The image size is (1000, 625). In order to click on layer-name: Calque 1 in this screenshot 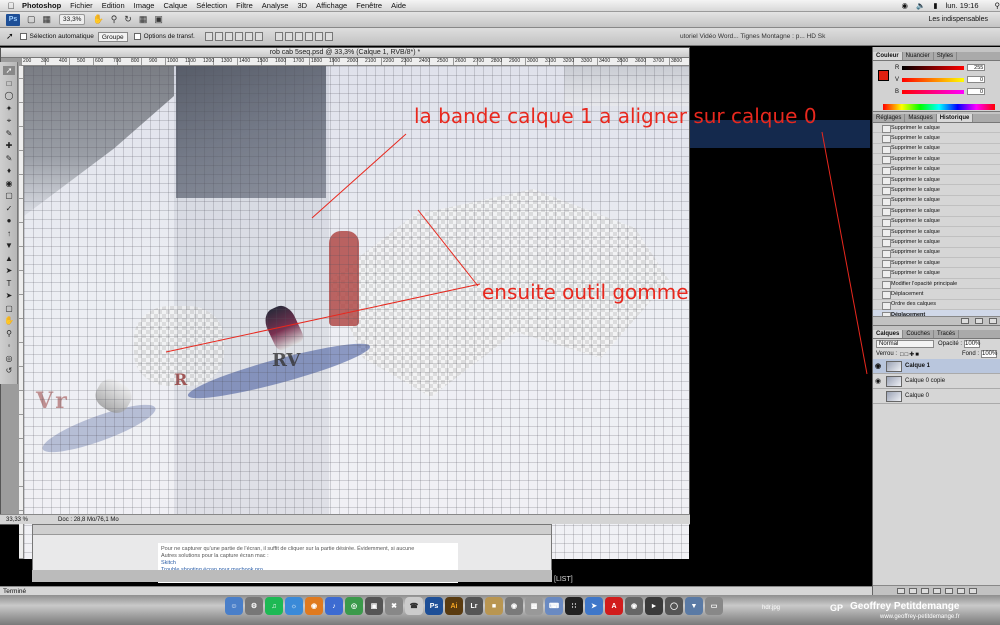, I will do `click(917, 366)`.